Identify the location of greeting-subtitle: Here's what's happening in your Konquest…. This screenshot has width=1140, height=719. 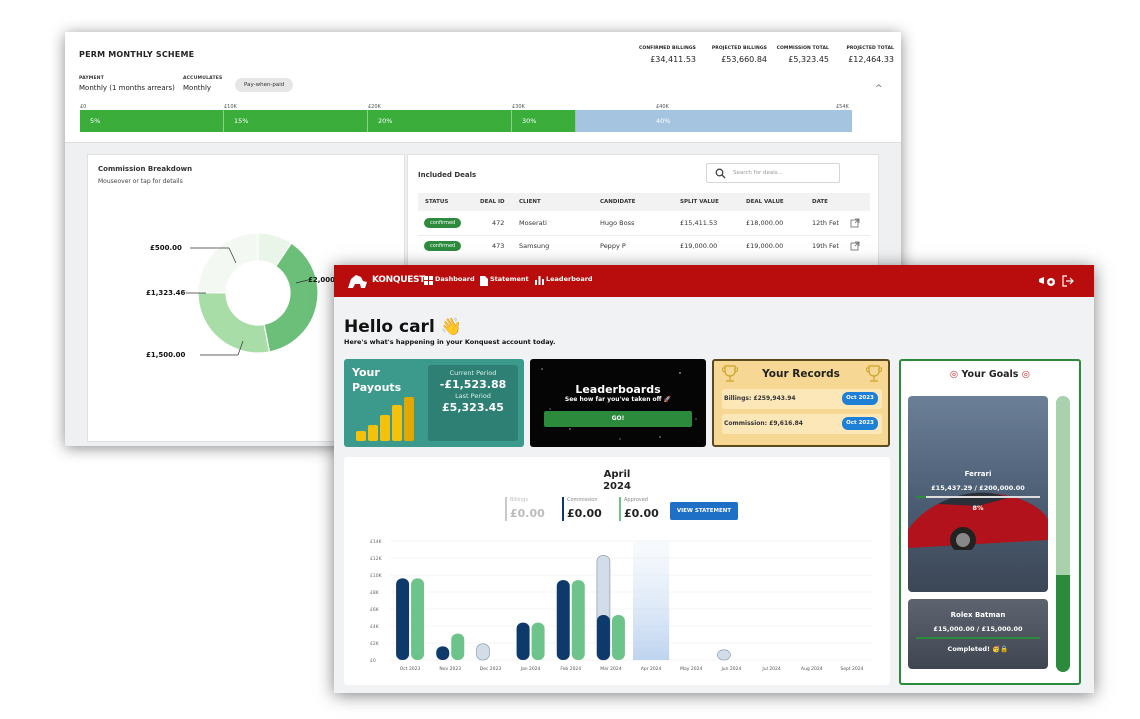
(450, 342).